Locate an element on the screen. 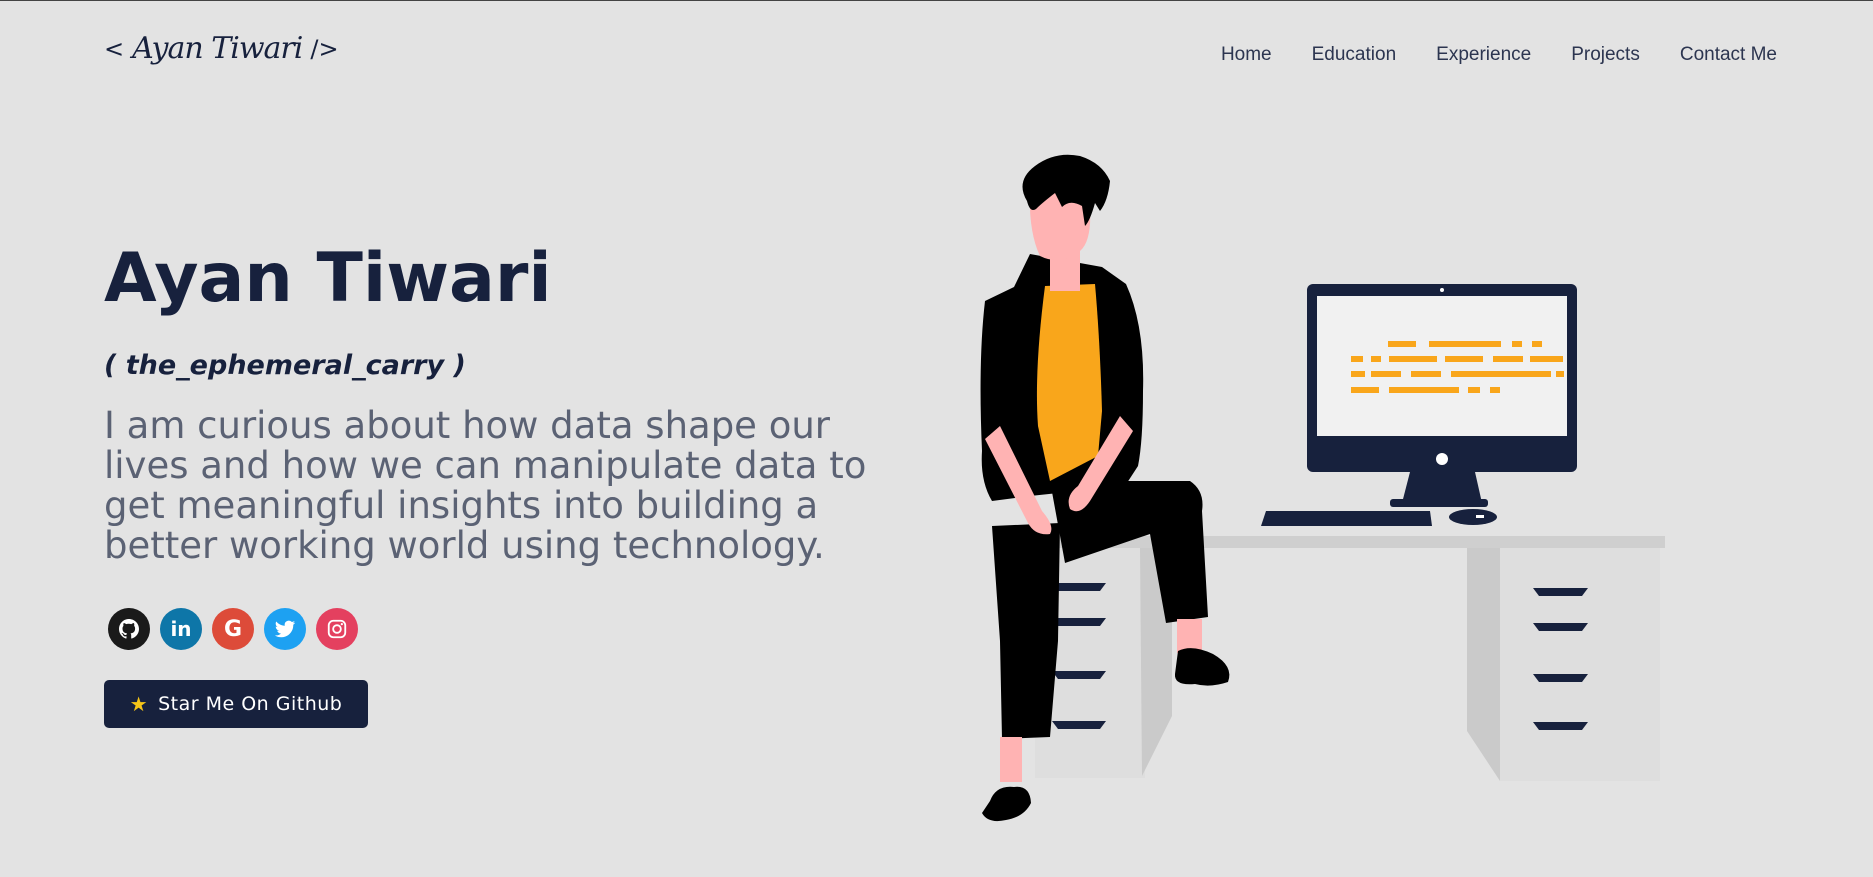 The height and width of the screenshot is (877, 1873). mouse is located at coordinates (1473, 517).